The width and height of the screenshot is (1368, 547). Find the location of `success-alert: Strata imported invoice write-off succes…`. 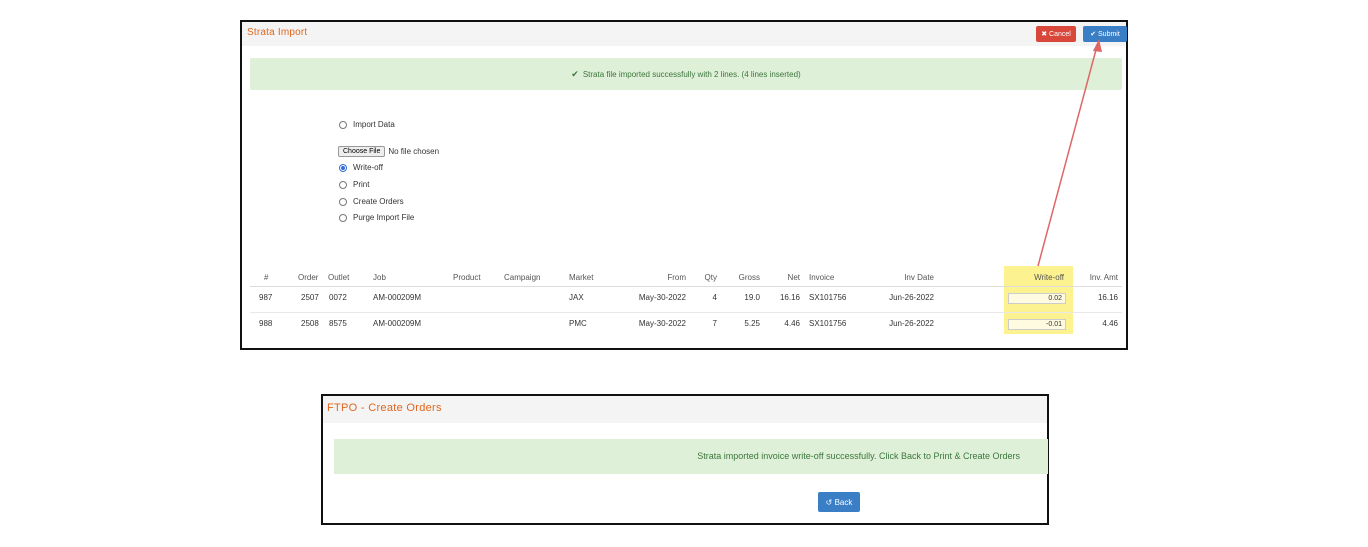

success-alert: Strata imported invoice write-off succes… is located at coordinates (691, 456).